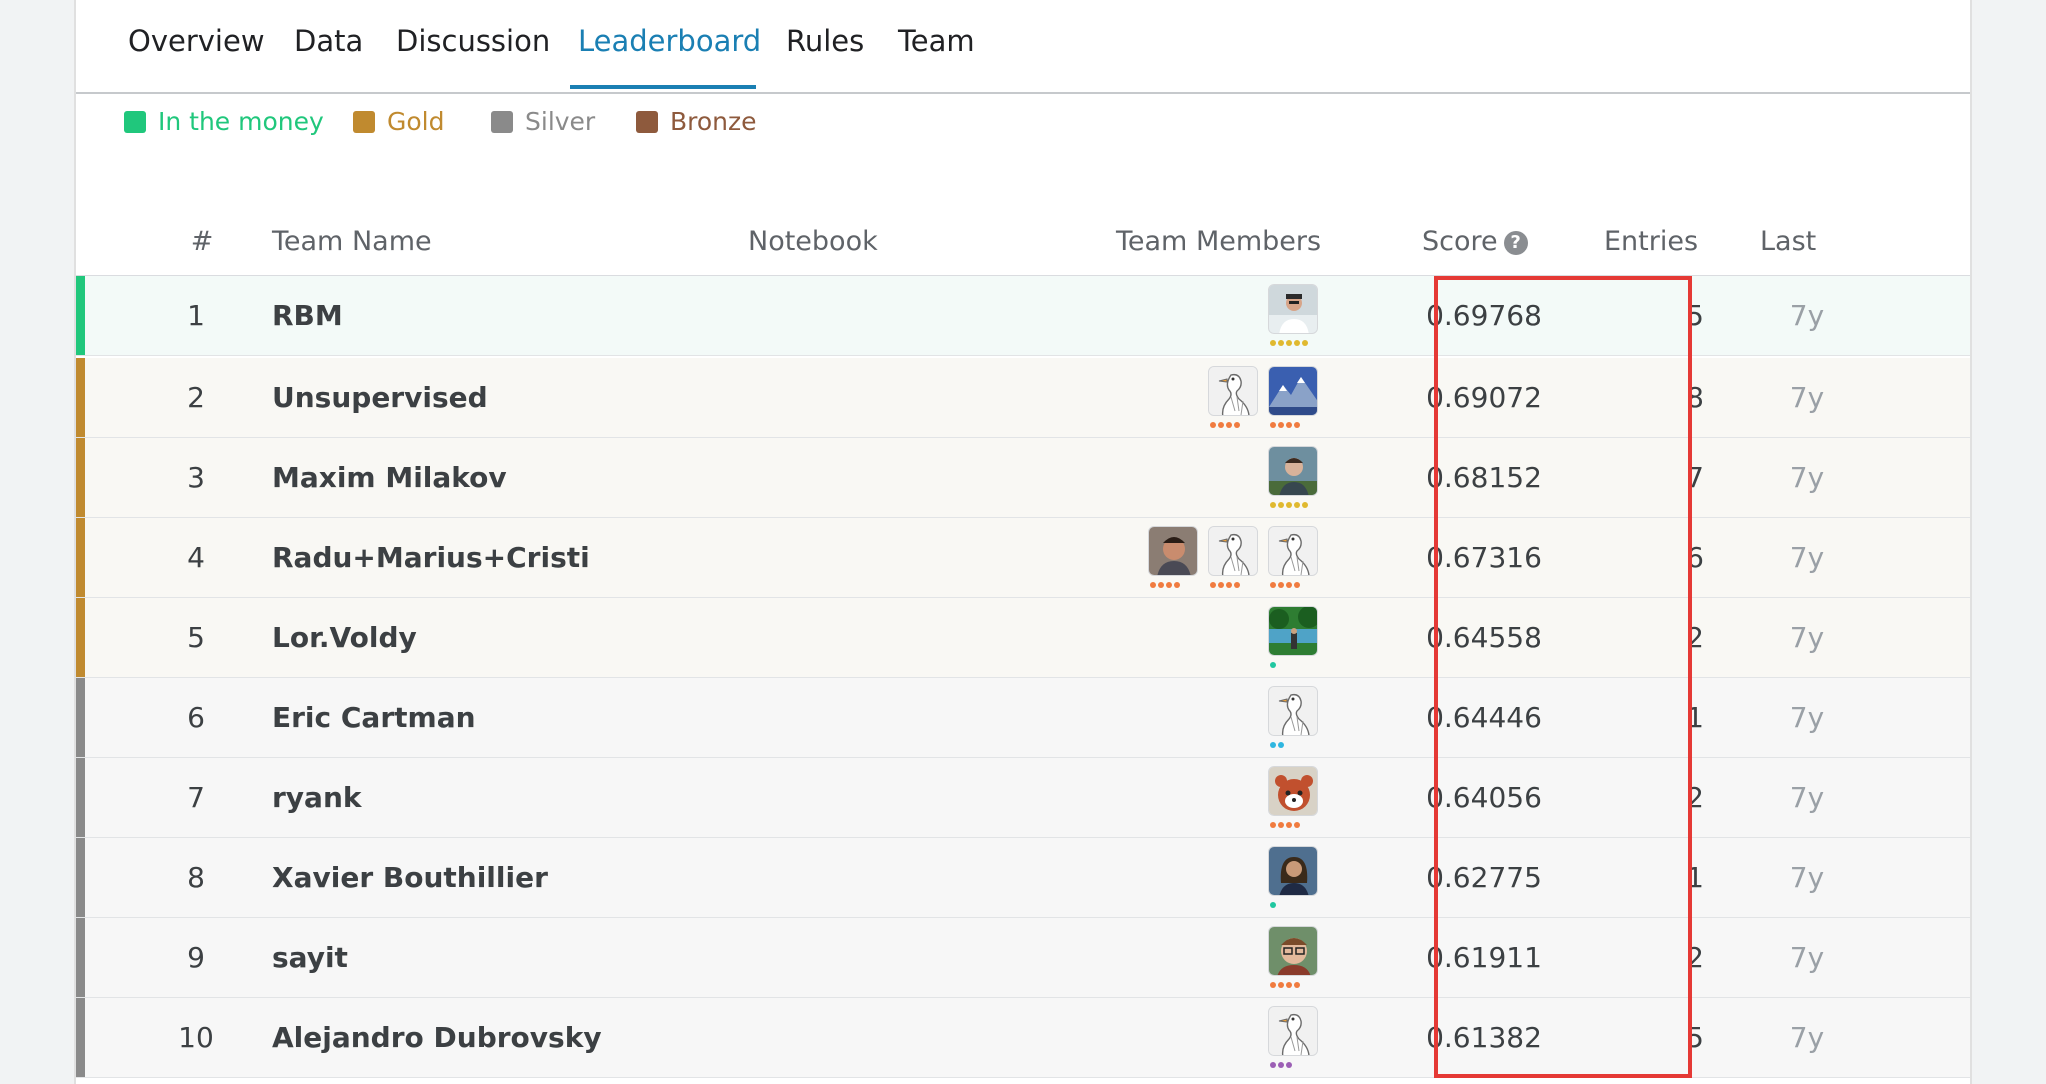 The image size is (2046, 1084). Describe the element at coordinates (1695, 1037) in the screenshot. I see `entries-cell: 5` at that location.